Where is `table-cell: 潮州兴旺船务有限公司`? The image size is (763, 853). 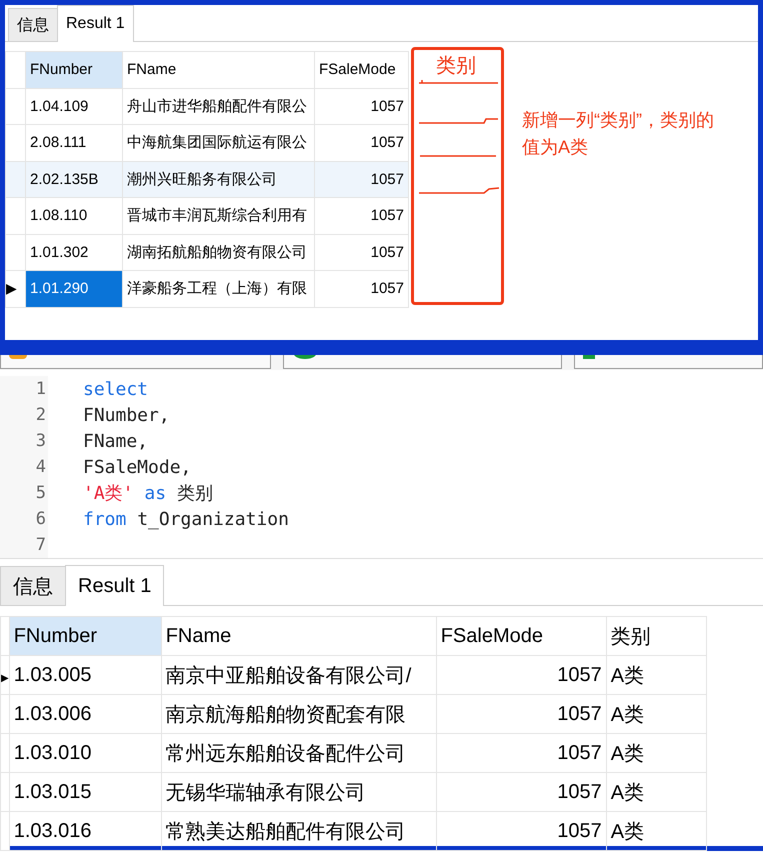 table-cell: 潮州兴旺船务有限公司 is located at coordinates (218, 179).